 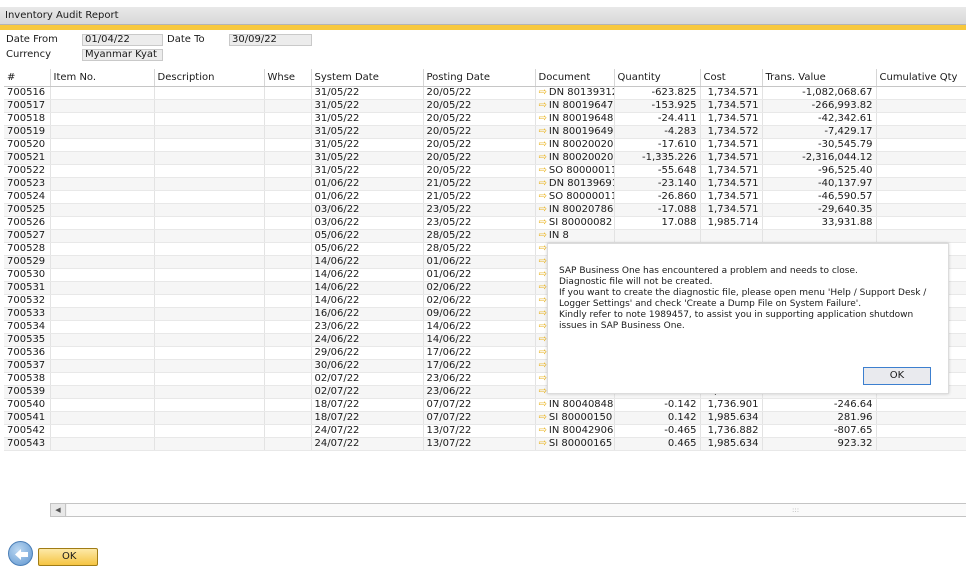 What do you see at coordinates (921, 78) in the screenshot?
I see `col-header-cumulative-qty: Cumulative Qty` at bounding box center [921, 78].